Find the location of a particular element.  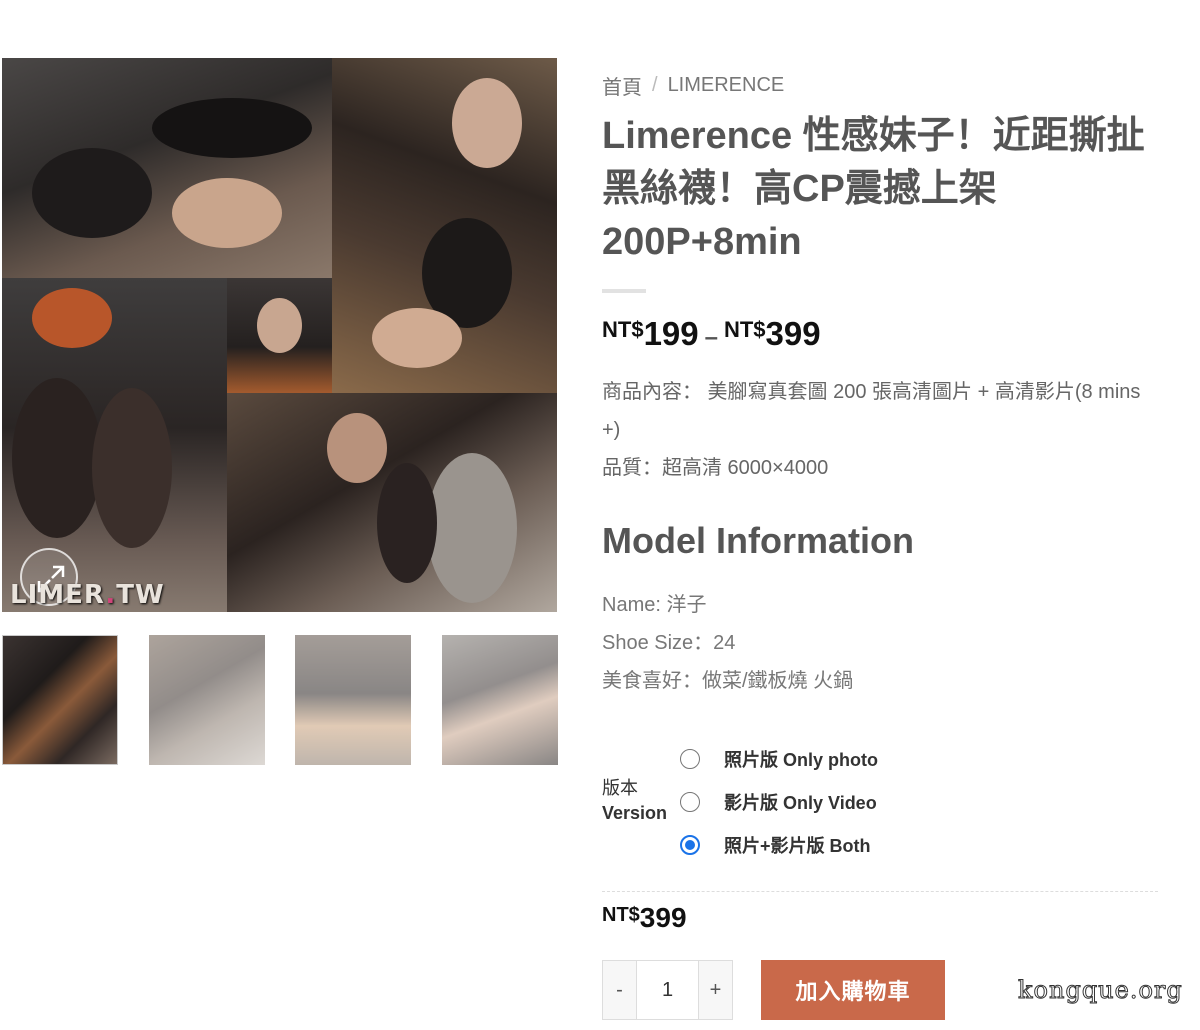

price-max-currency: NT$ is located at coordinates (744, 329).